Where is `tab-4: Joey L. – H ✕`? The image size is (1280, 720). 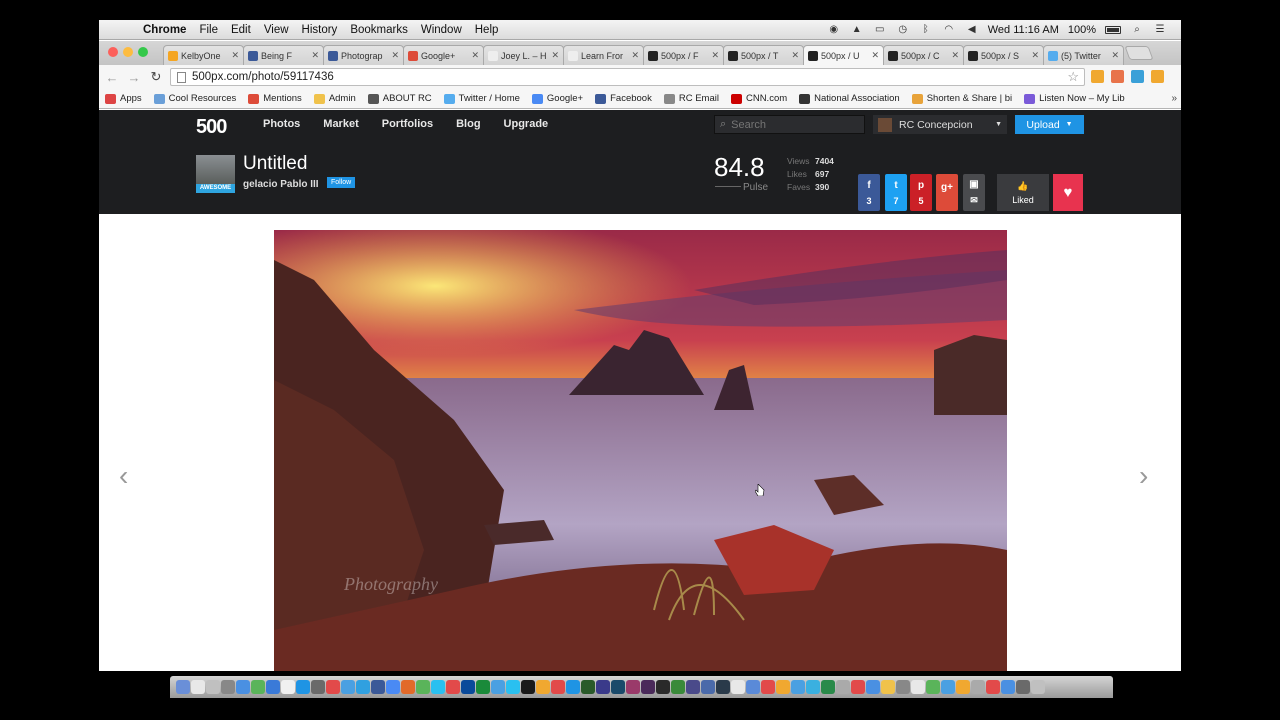 tab-4: Joey L. – H ✕ is located at coordinates (523, 55).